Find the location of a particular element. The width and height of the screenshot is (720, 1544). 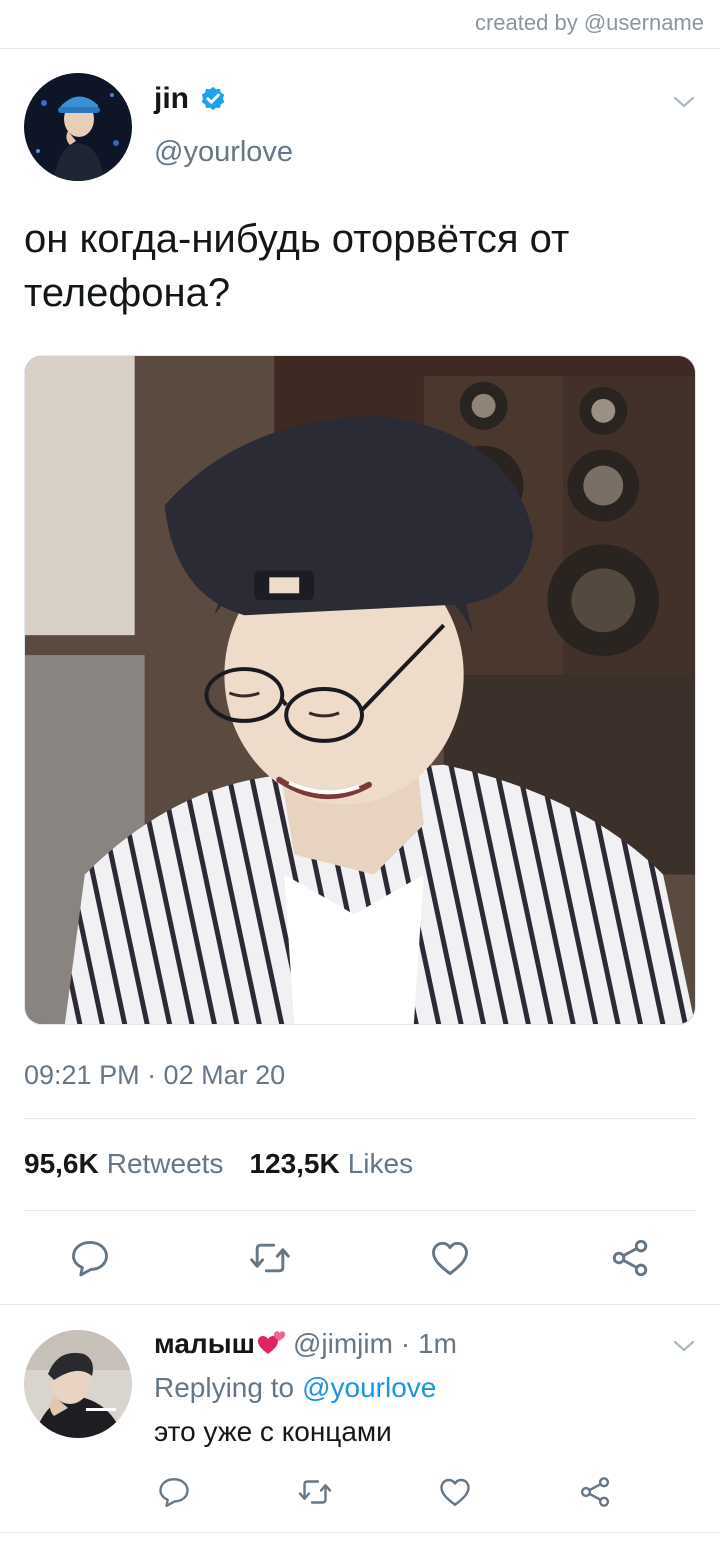

replying-mention-link: @yourlove is located at coordinates (369, 1387).